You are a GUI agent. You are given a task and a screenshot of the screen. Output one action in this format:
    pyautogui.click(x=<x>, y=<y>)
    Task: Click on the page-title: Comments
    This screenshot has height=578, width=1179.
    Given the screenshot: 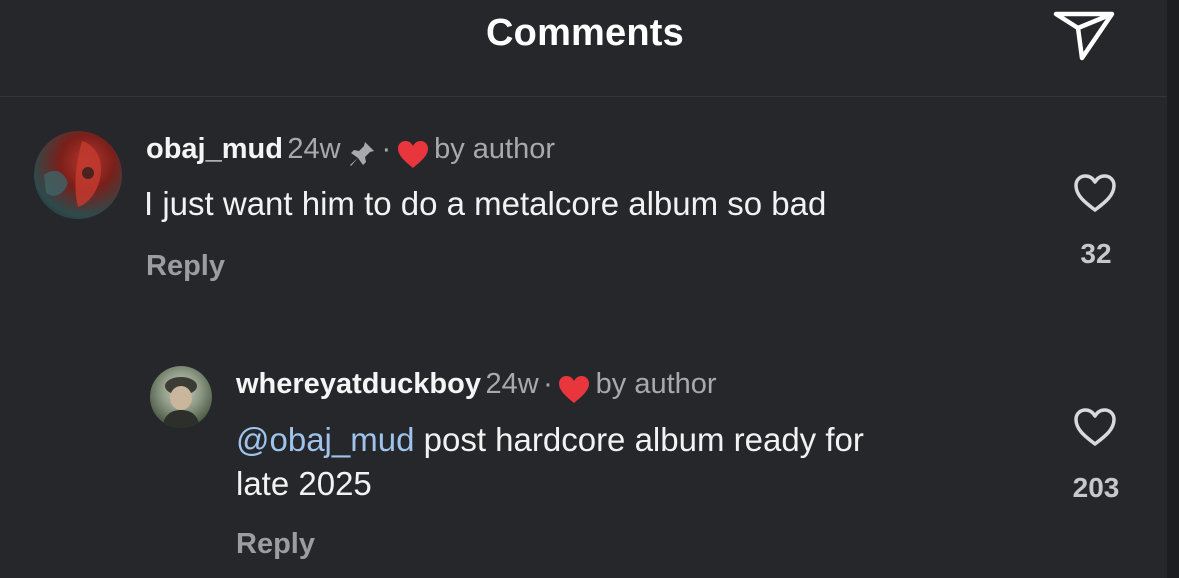 What is the action you would take?
    pyautogui.click(x=585, y=33)
    